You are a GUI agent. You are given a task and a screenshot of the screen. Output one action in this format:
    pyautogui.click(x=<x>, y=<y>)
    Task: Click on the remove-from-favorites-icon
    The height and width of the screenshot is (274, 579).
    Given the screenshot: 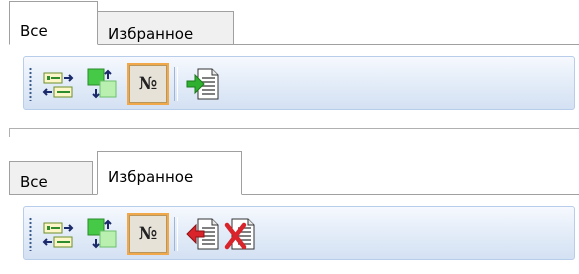 What is the action you would take?
    pyautogui.click(x=202, y=234)
    